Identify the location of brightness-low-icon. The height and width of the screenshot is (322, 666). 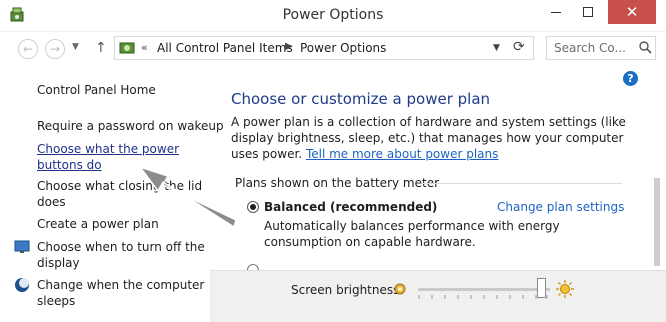
(400, 289).